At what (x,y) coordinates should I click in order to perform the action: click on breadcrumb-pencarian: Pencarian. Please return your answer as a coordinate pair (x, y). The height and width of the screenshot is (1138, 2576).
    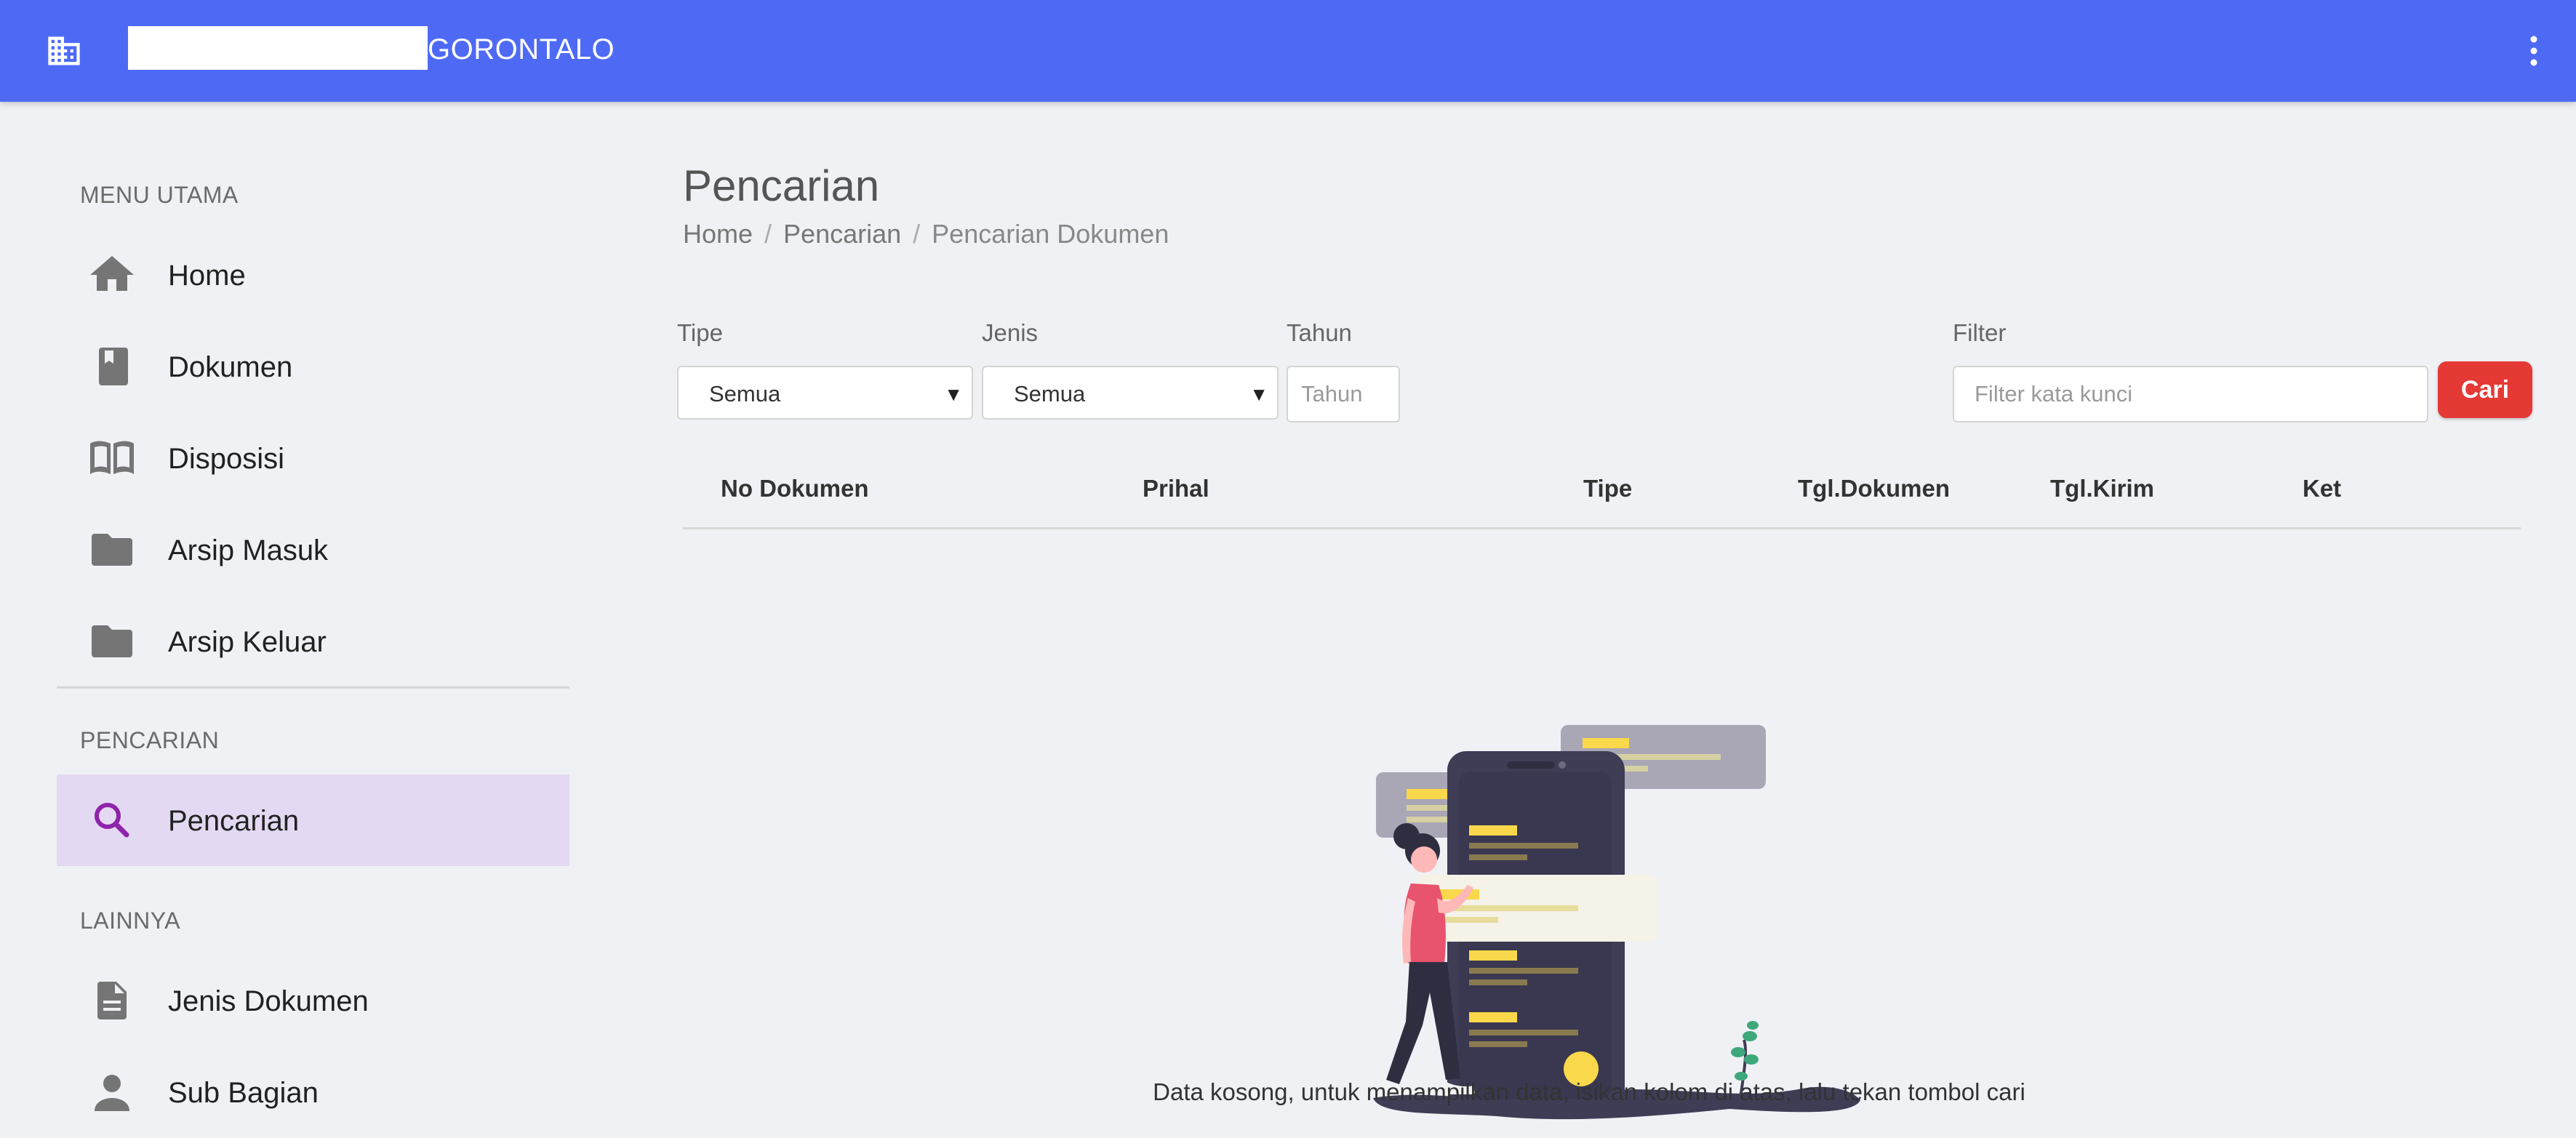
    Looking at the image, I should click on (842, 234).